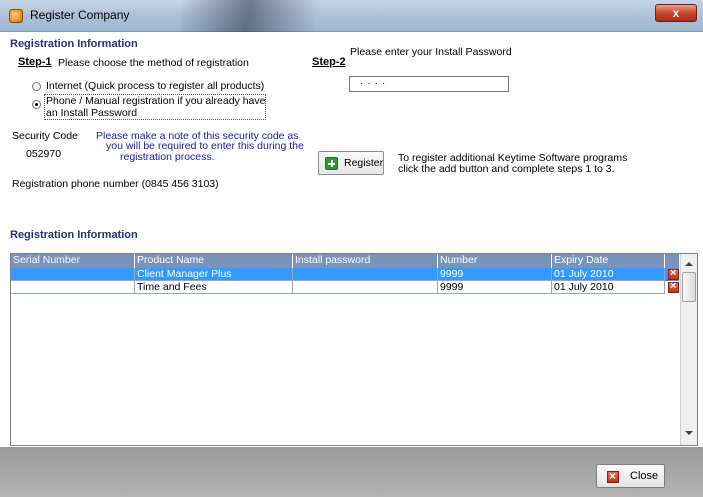  I want to click on phone-radio, so click(36, 104).